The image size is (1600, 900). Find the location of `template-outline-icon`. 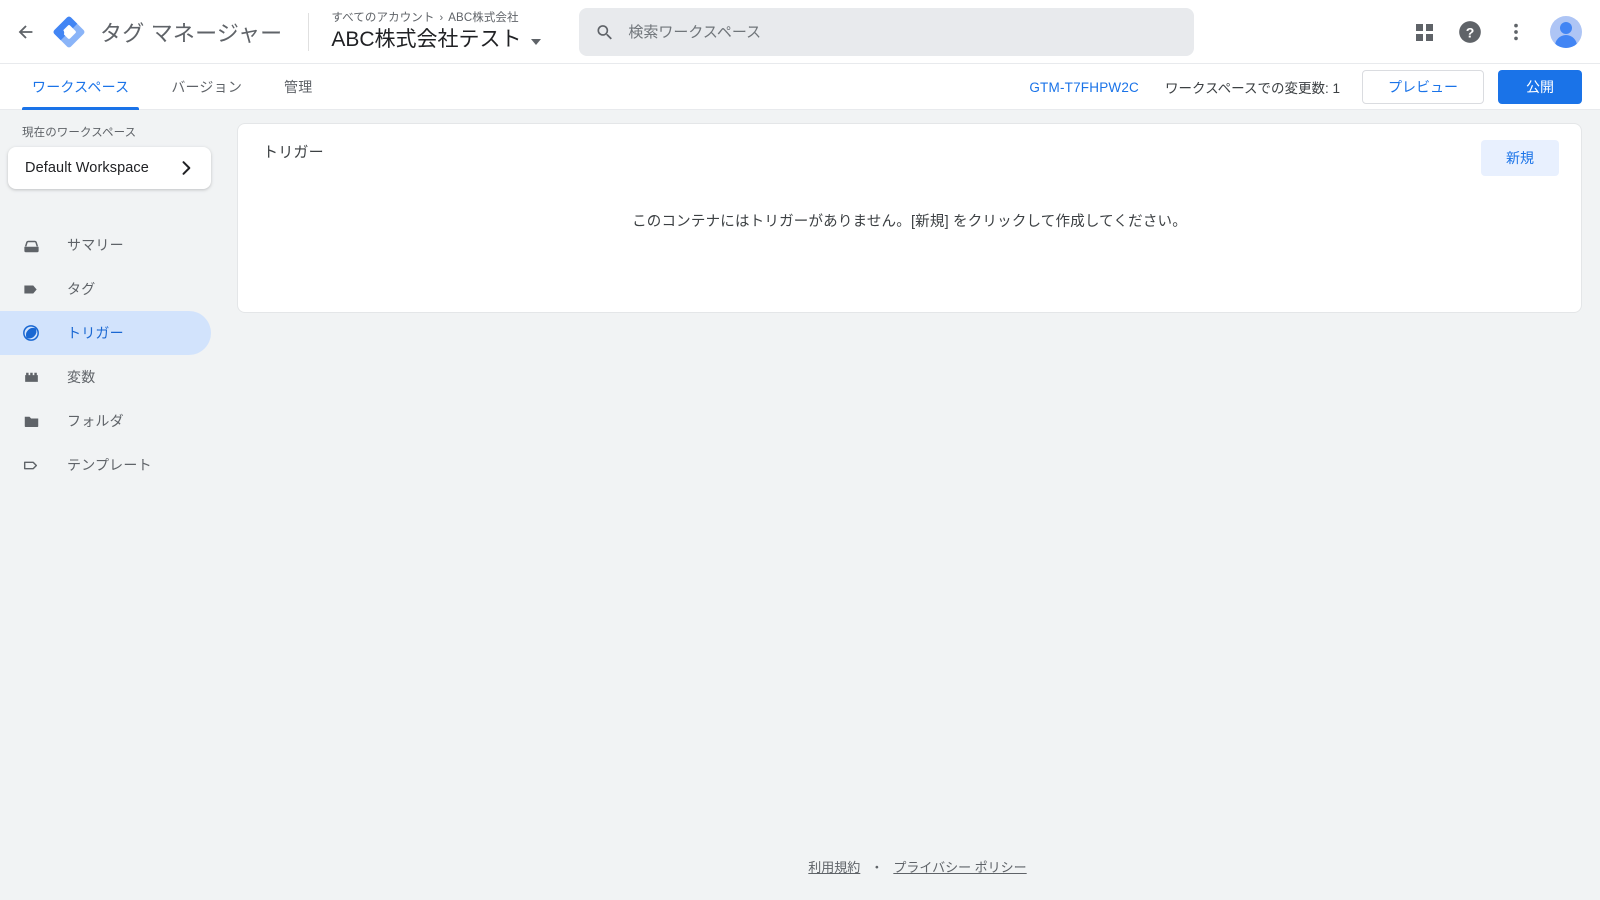

template-outline-icon is located at coordinates (31, 465).